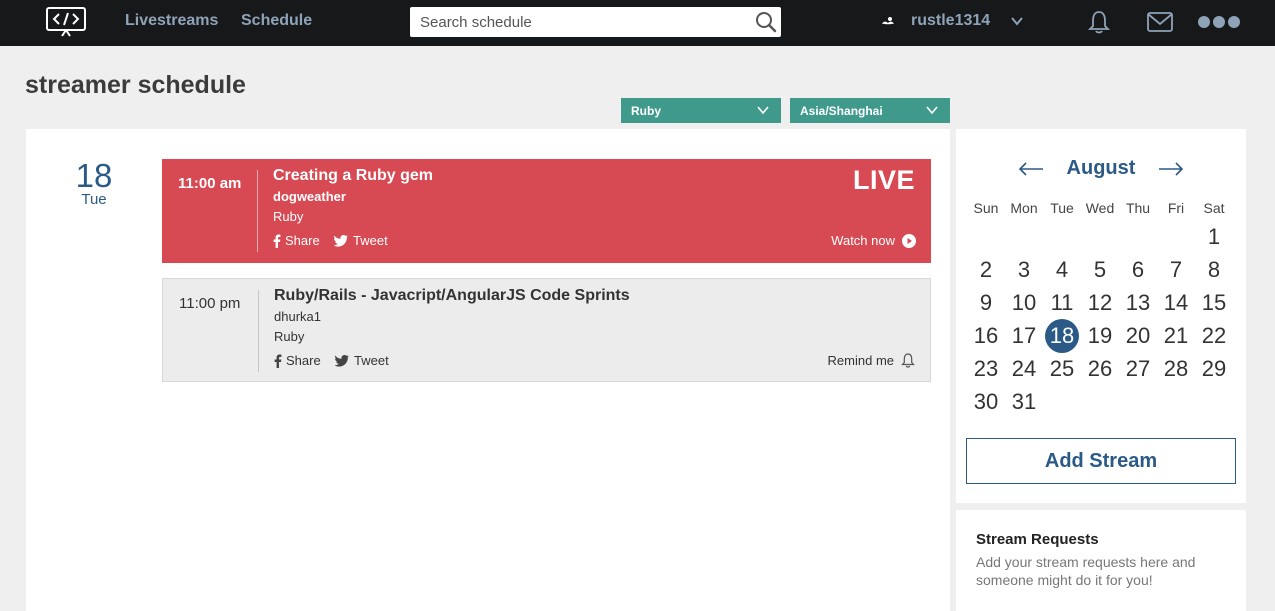  What do you see at coordinates (1214, 208) in the screenshot?
I see `calendar-weekday-header: Sat` at bounding box center [1214, 208].